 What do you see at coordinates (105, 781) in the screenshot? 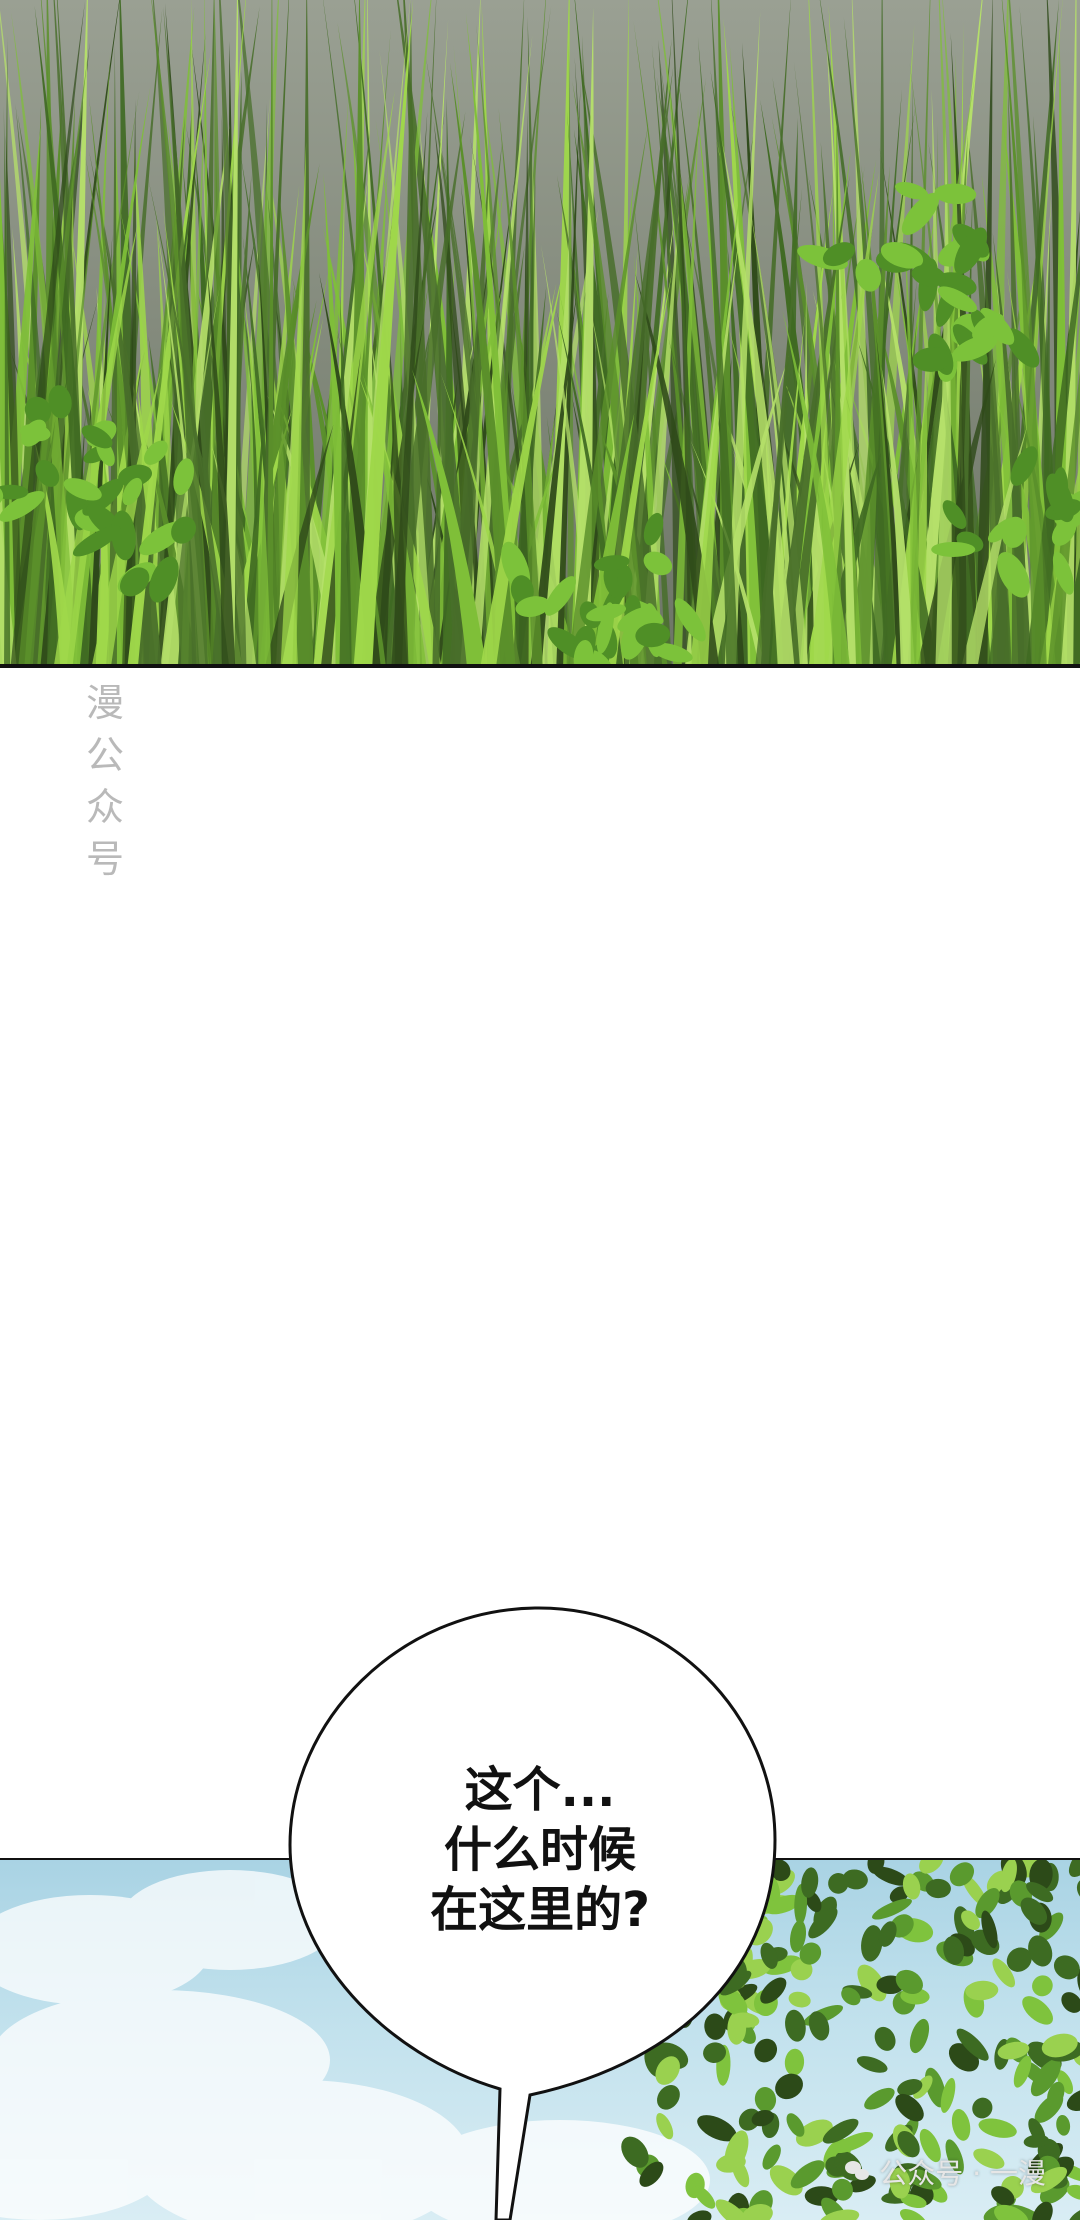
I see `vertical-watermark: 漫 公 众 号` at bounding box center [105, 781].